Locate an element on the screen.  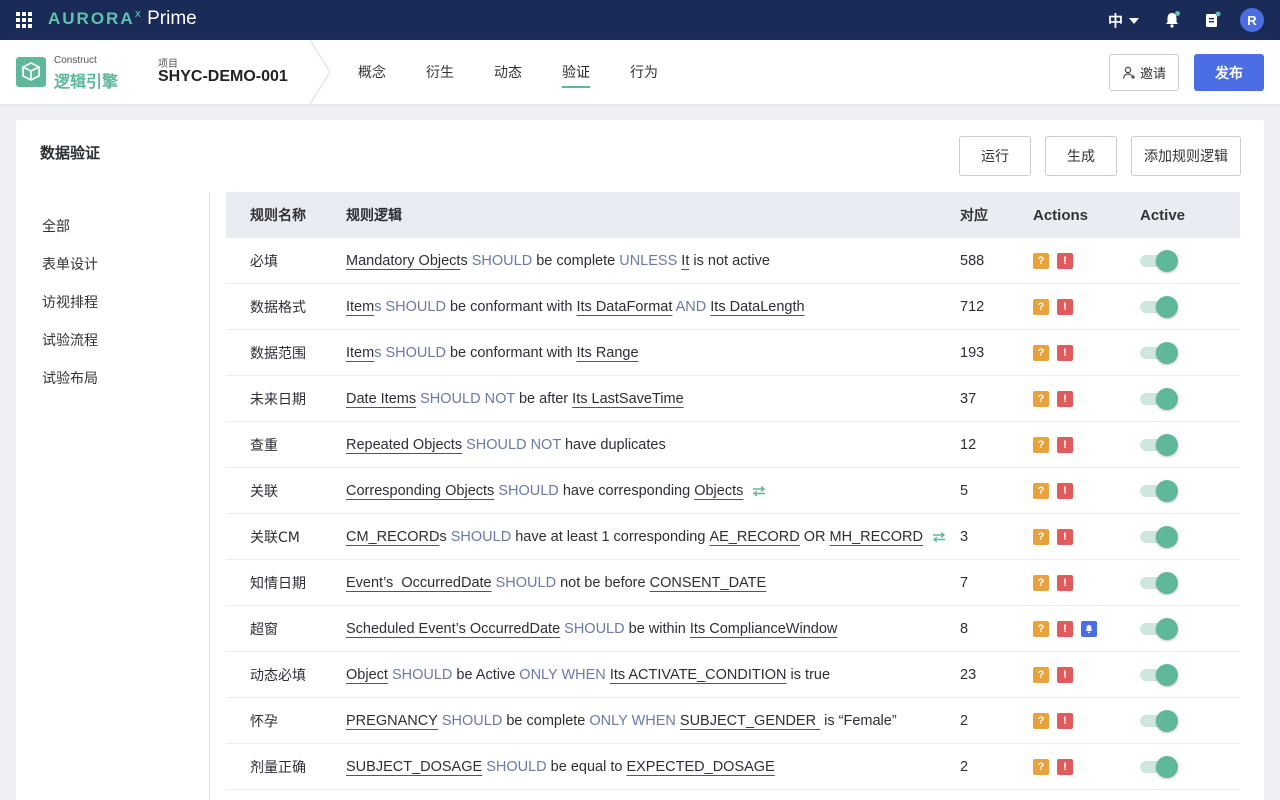
notify-bell-icon is located at coordinates (1089, 629).